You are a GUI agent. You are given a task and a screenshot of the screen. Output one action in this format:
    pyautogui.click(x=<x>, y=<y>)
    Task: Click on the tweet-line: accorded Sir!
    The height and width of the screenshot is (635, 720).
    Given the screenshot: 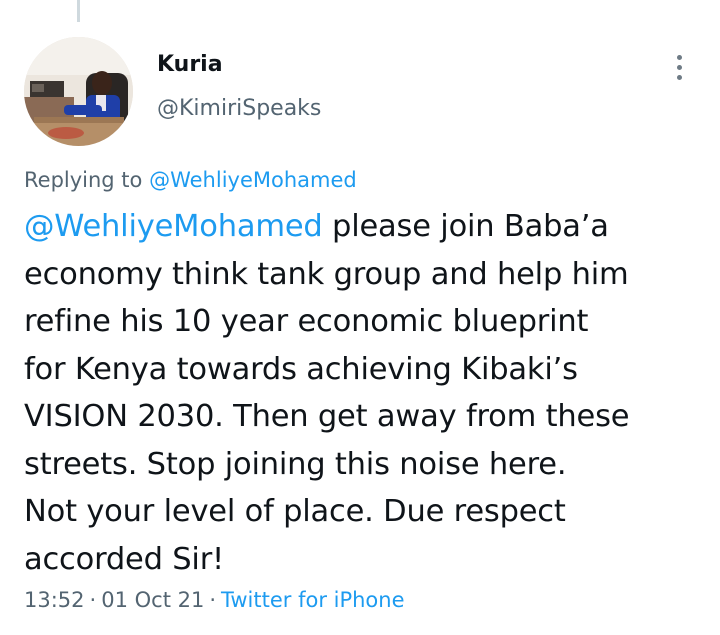 What is the action you would take?
    pyautogui.click(x=124, y=559)
    